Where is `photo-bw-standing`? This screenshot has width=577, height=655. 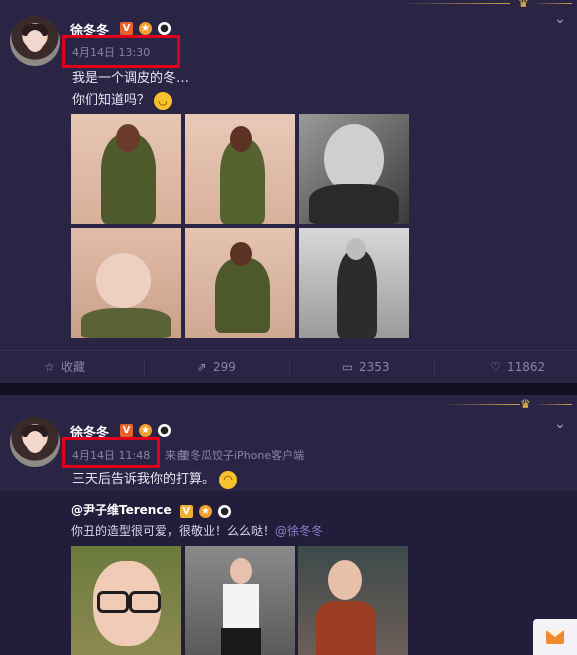
photo-bw-standing is located at coordinates (354, 283).